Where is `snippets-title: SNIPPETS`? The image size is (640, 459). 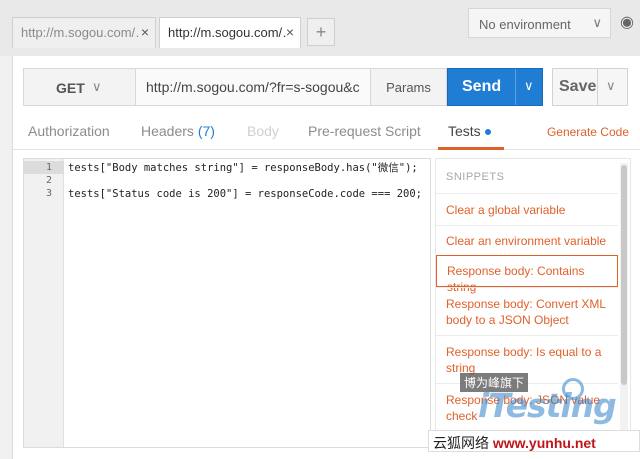 snippets-title: SNIPPETS is located at coordinates (475, 177).